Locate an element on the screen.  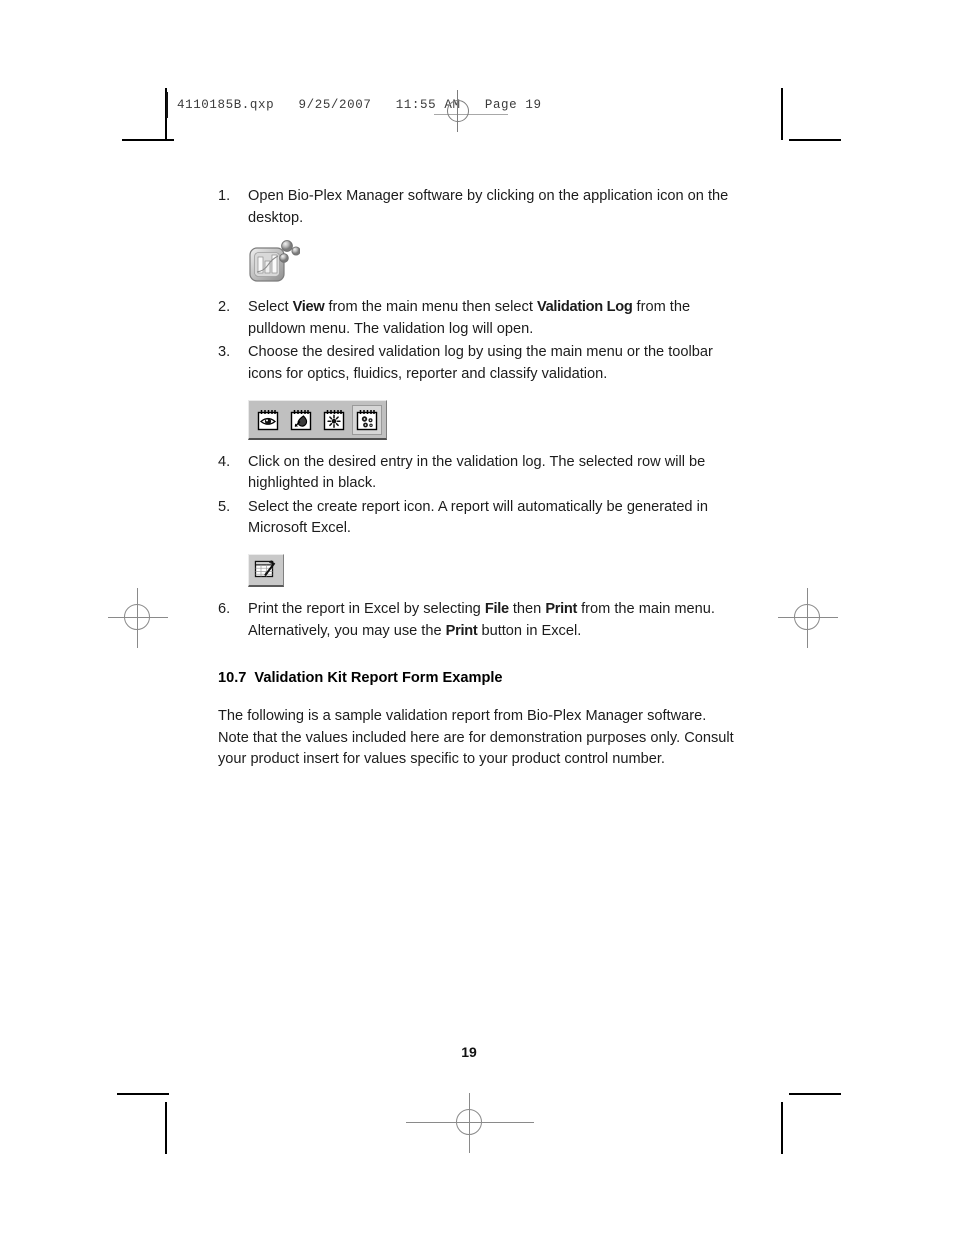
registration-target-left is located at coordinates (138, 618).